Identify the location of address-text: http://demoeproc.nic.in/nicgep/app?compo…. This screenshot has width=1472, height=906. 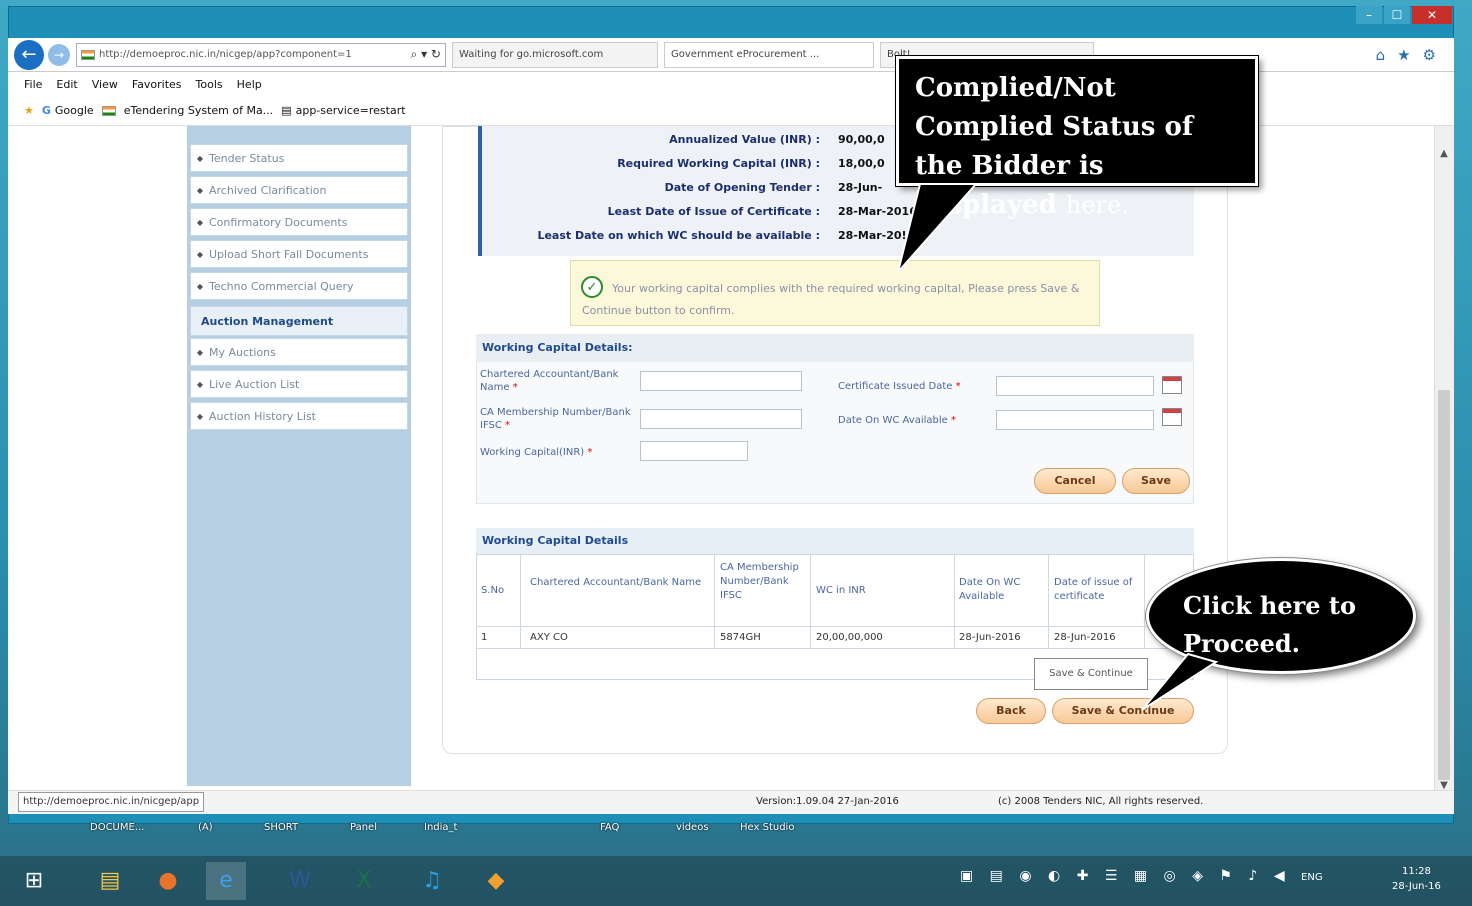
(225, 54).